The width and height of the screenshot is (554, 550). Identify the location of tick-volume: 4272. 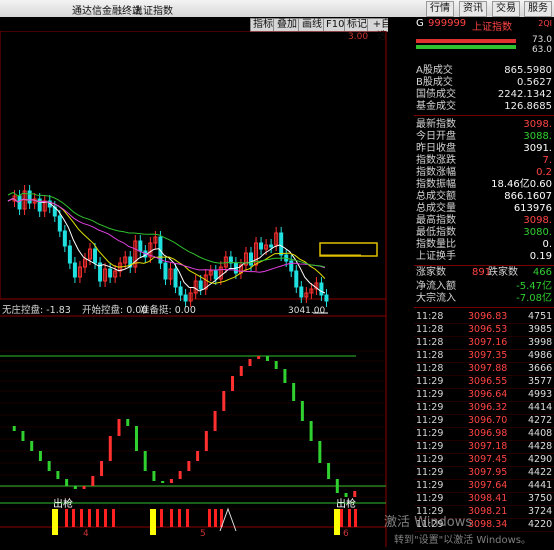
(540, 420).